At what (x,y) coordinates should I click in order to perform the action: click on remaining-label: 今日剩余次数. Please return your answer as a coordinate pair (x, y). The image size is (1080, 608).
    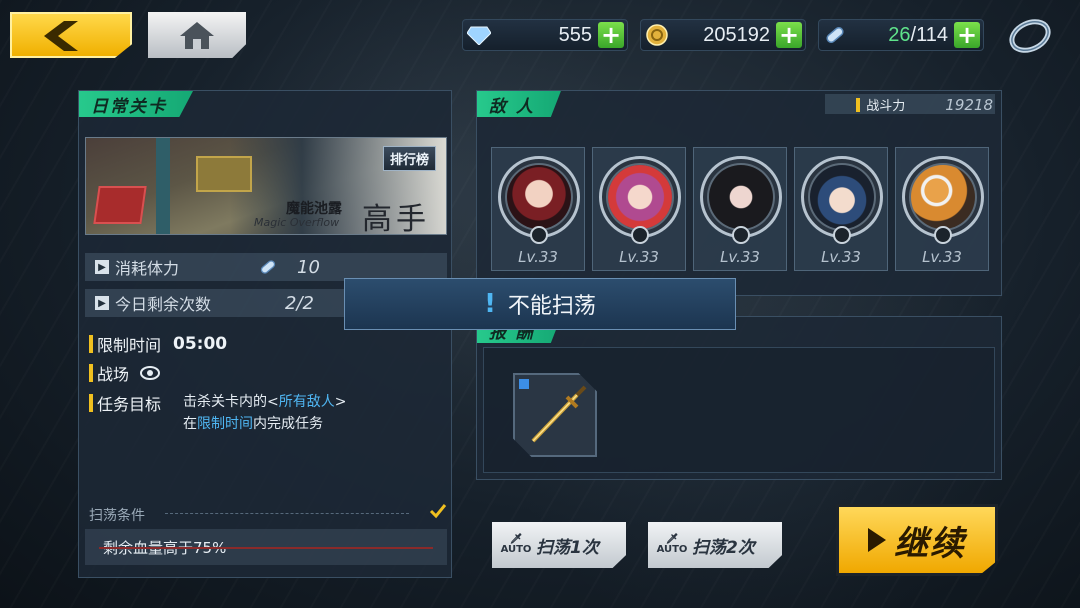
    Looking at the image, I should click on (163, 304).